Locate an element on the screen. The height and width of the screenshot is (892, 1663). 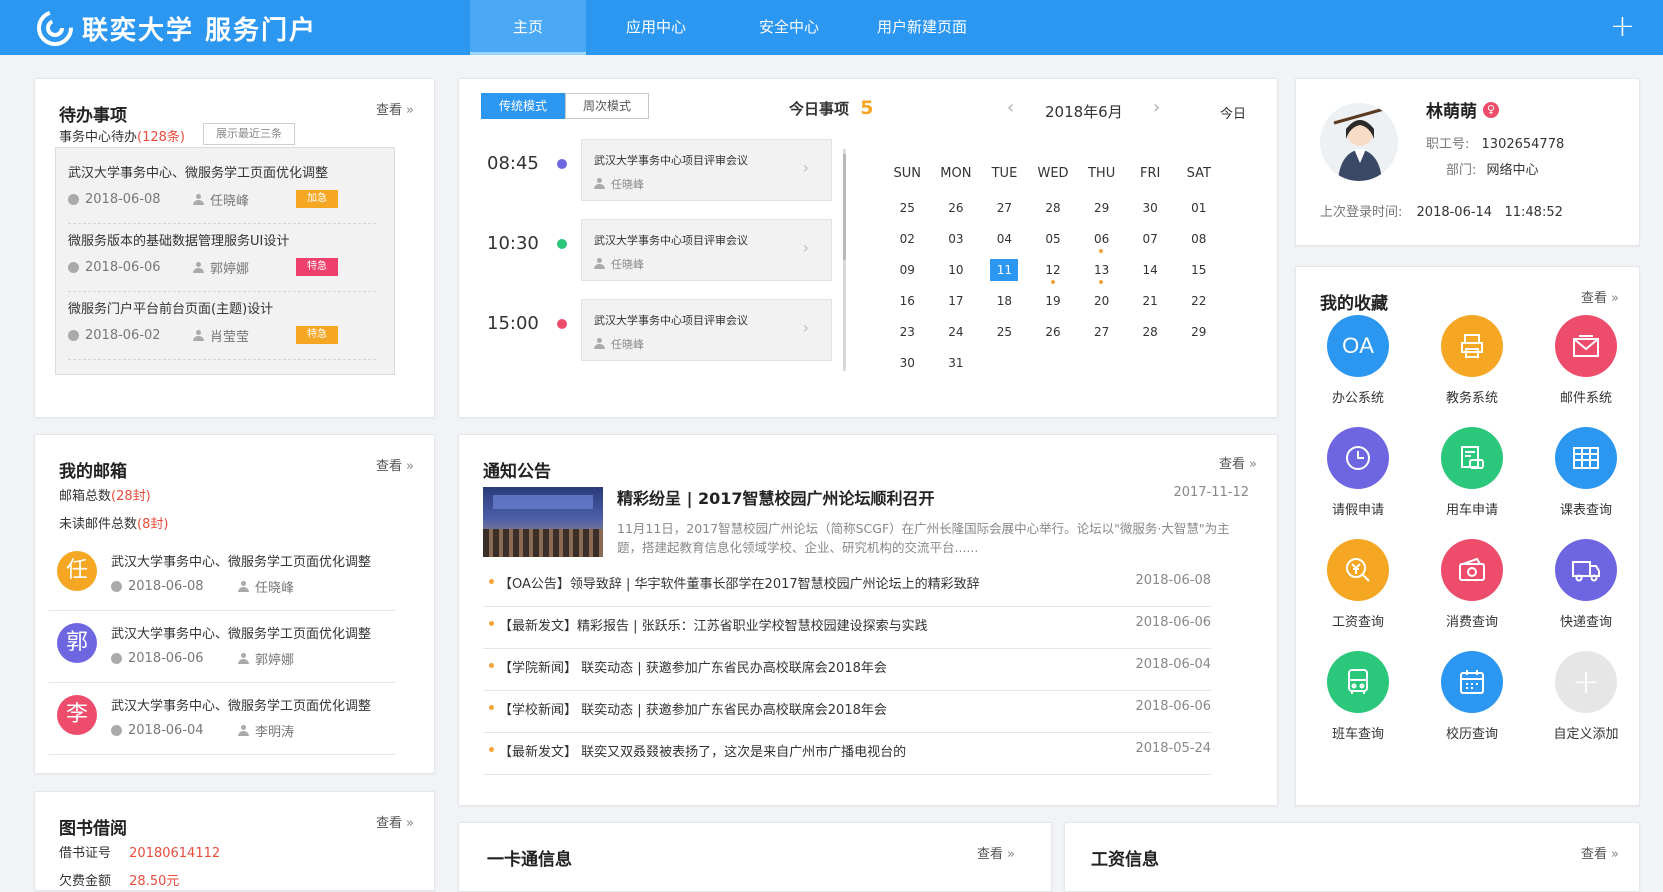
table-icon is located at coordinates (1586, 458).